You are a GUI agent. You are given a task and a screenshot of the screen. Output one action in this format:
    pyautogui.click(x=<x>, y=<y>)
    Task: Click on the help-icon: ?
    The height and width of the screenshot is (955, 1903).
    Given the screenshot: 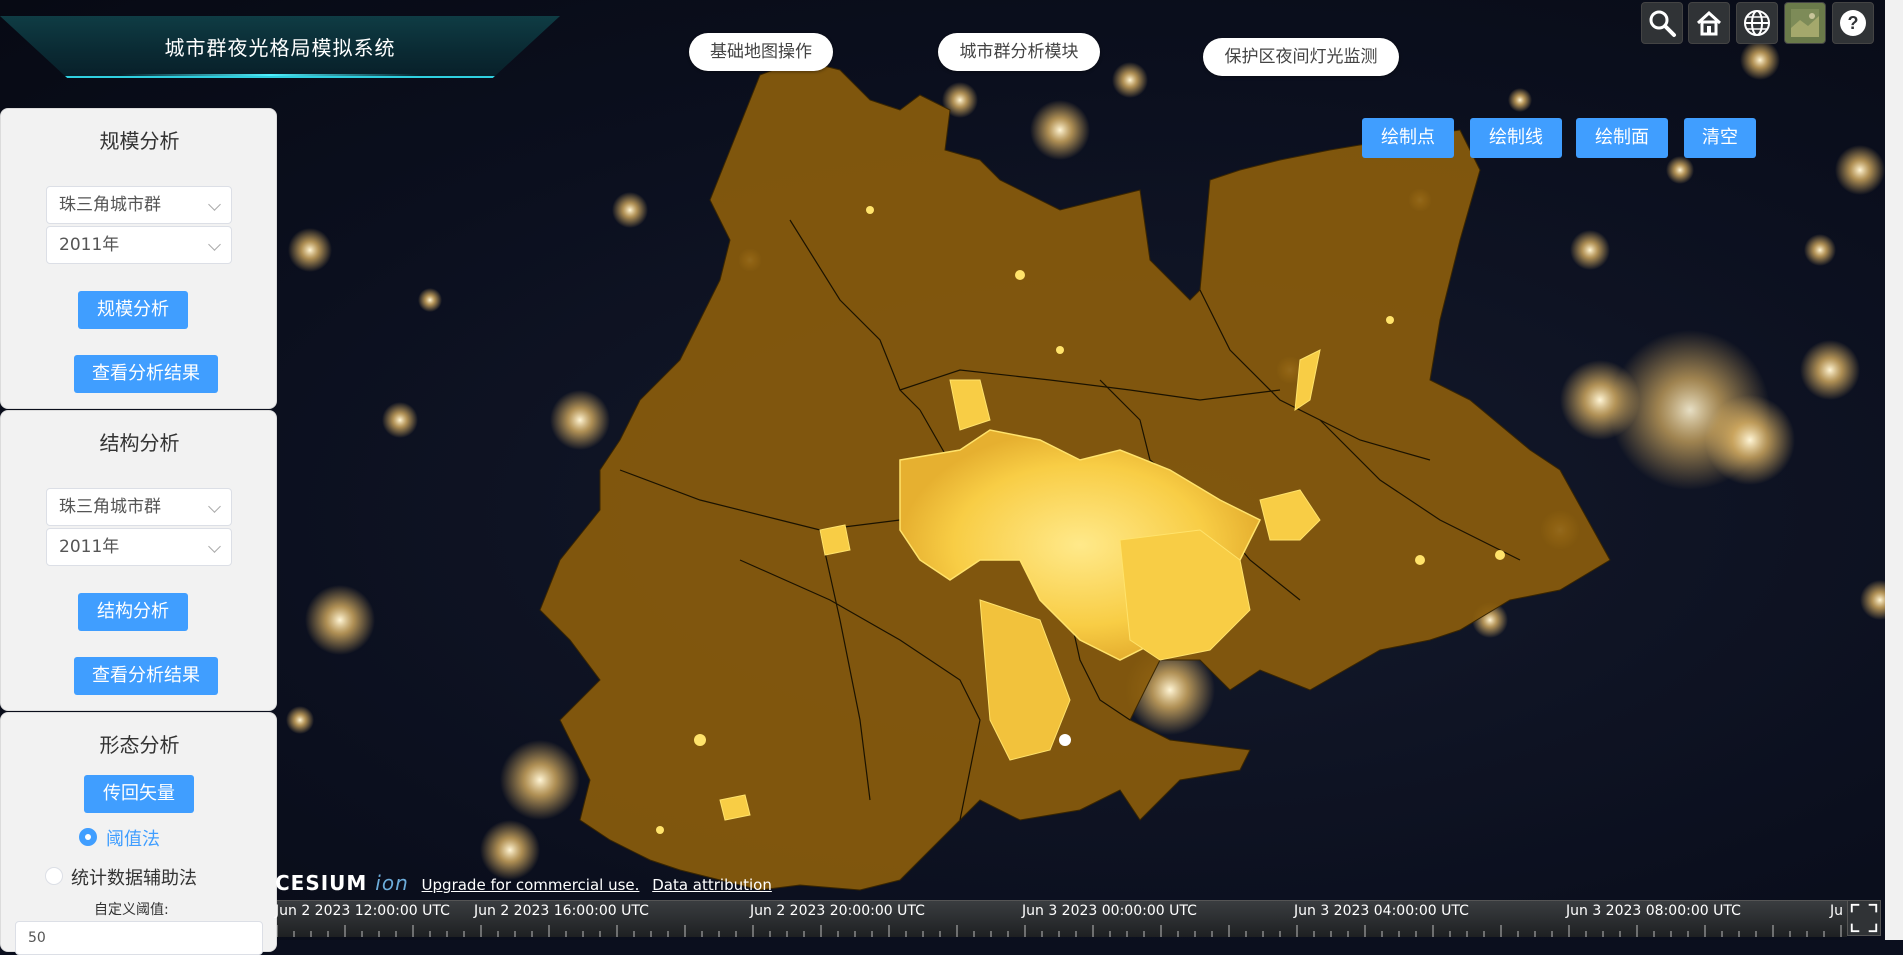 What is the action you would take?
    pyautogui.click(x=1853, y=23)
    